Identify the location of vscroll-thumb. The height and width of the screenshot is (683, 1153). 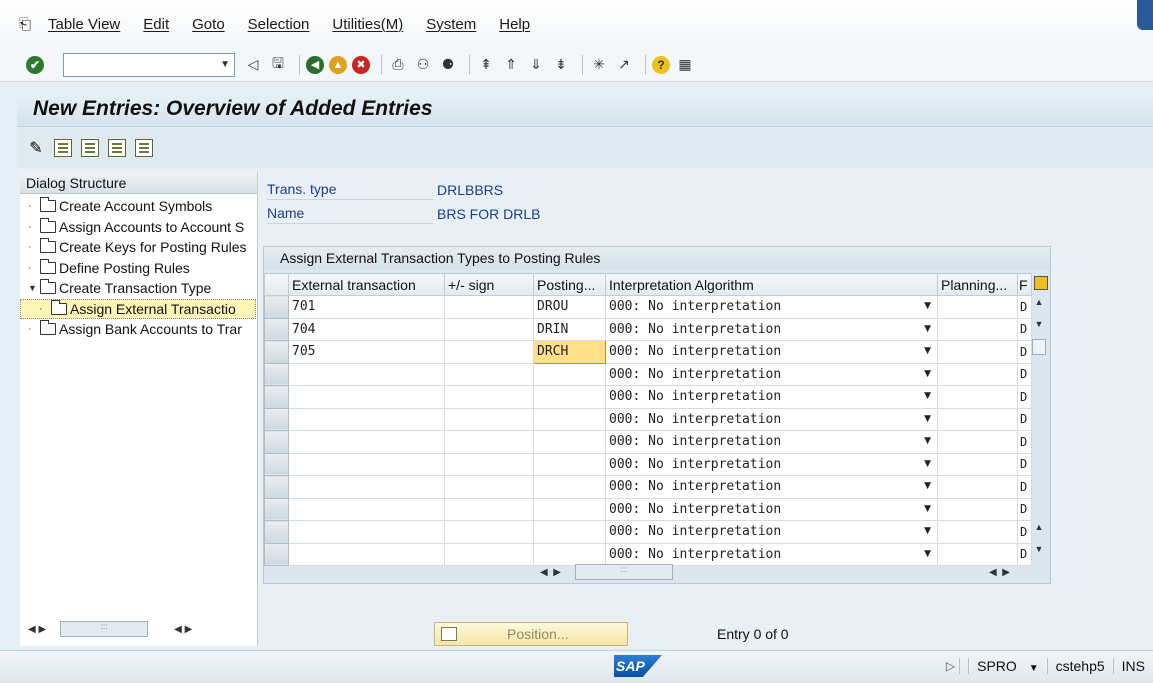
(1039, 347).